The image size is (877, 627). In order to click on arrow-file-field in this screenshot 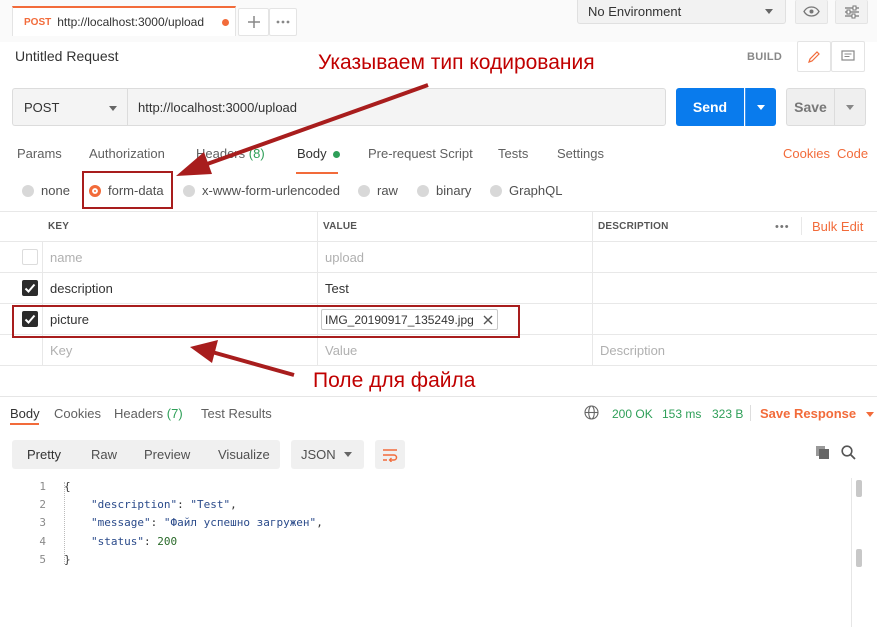, I will do `click(242, 358)`.